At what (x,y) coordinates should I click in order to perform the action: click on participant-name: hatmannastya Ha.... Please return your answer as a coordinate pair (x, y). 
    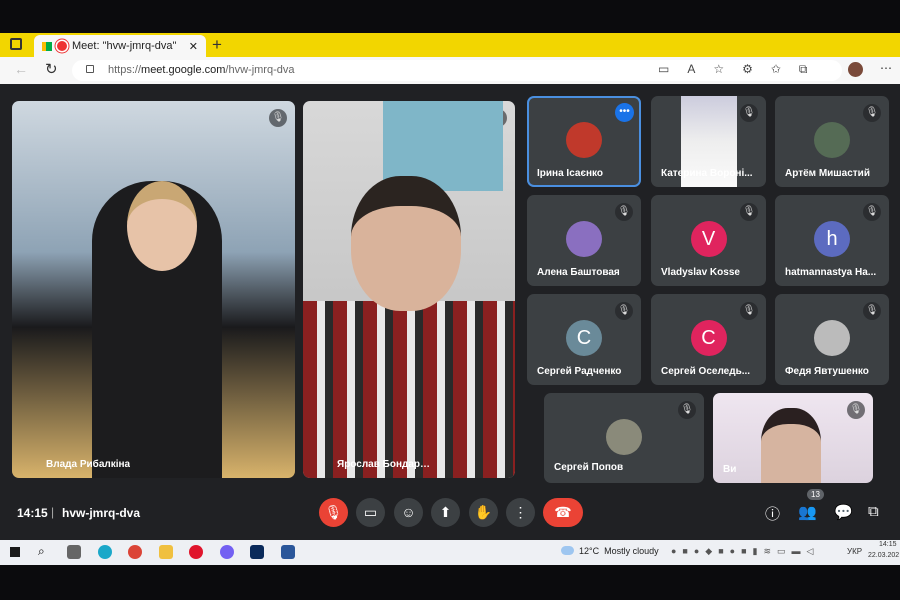
    Looking at the image, I should click on (831, 272).